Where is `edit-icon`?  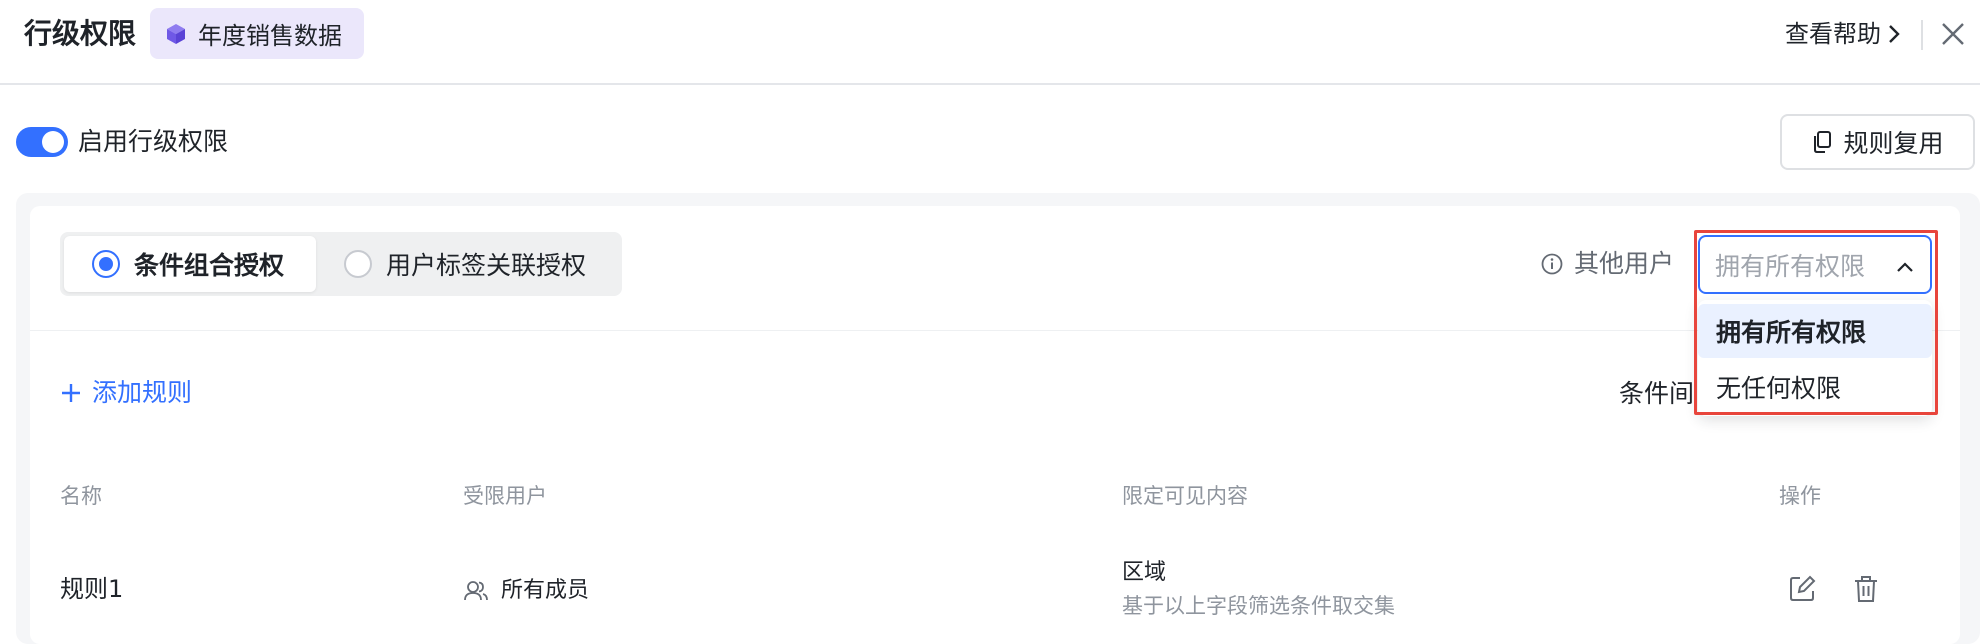 edit-icon is located at coordinates (1802, 591).